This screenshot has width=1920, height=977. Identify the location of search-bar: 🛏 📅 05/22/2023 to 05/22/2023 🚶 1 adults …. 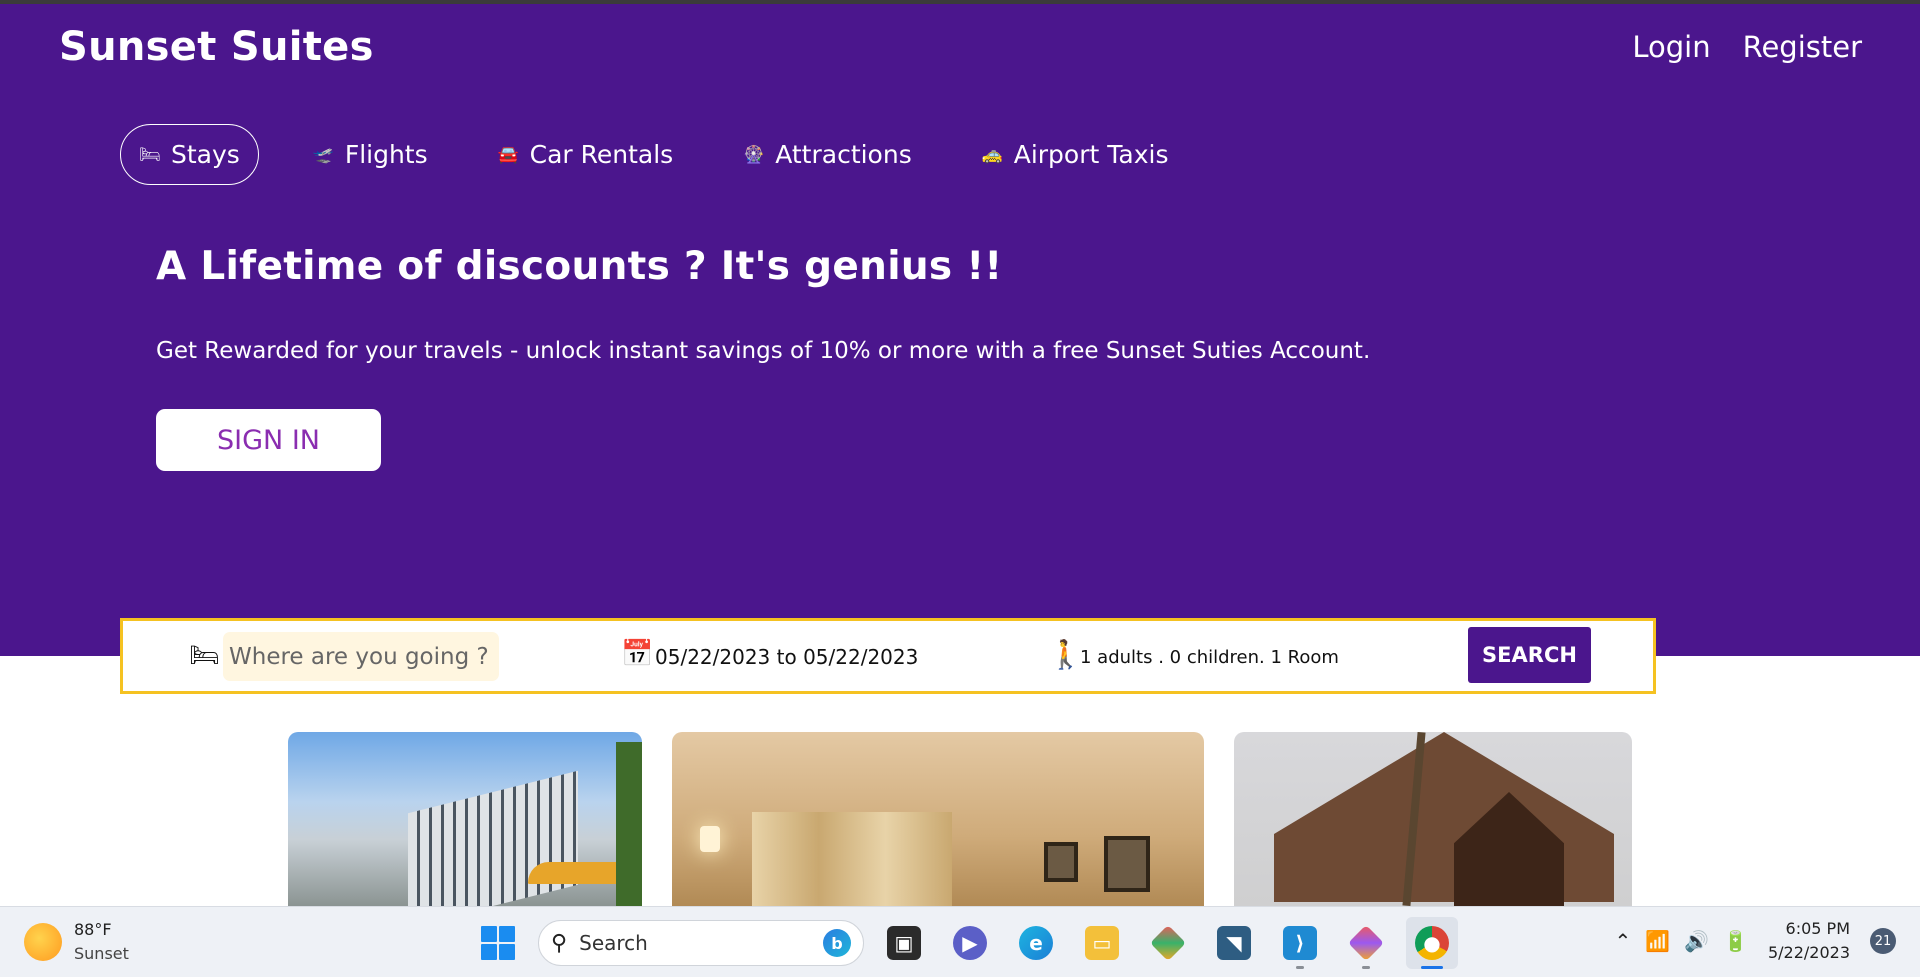
(888, 656).